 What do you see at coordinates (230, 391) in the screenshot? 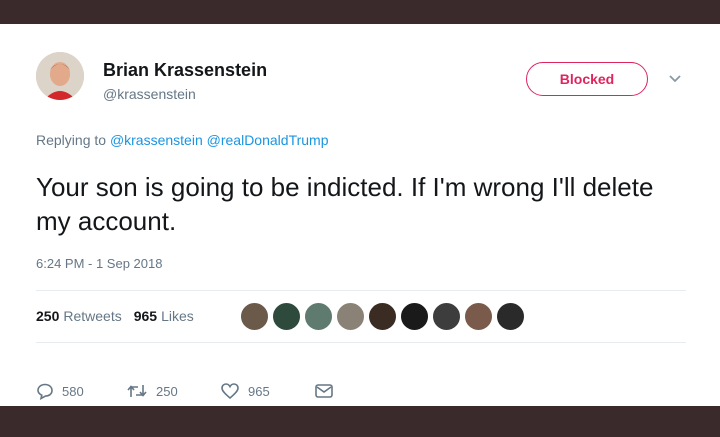
I see `heart-icon` at bounding box center [230, 391].